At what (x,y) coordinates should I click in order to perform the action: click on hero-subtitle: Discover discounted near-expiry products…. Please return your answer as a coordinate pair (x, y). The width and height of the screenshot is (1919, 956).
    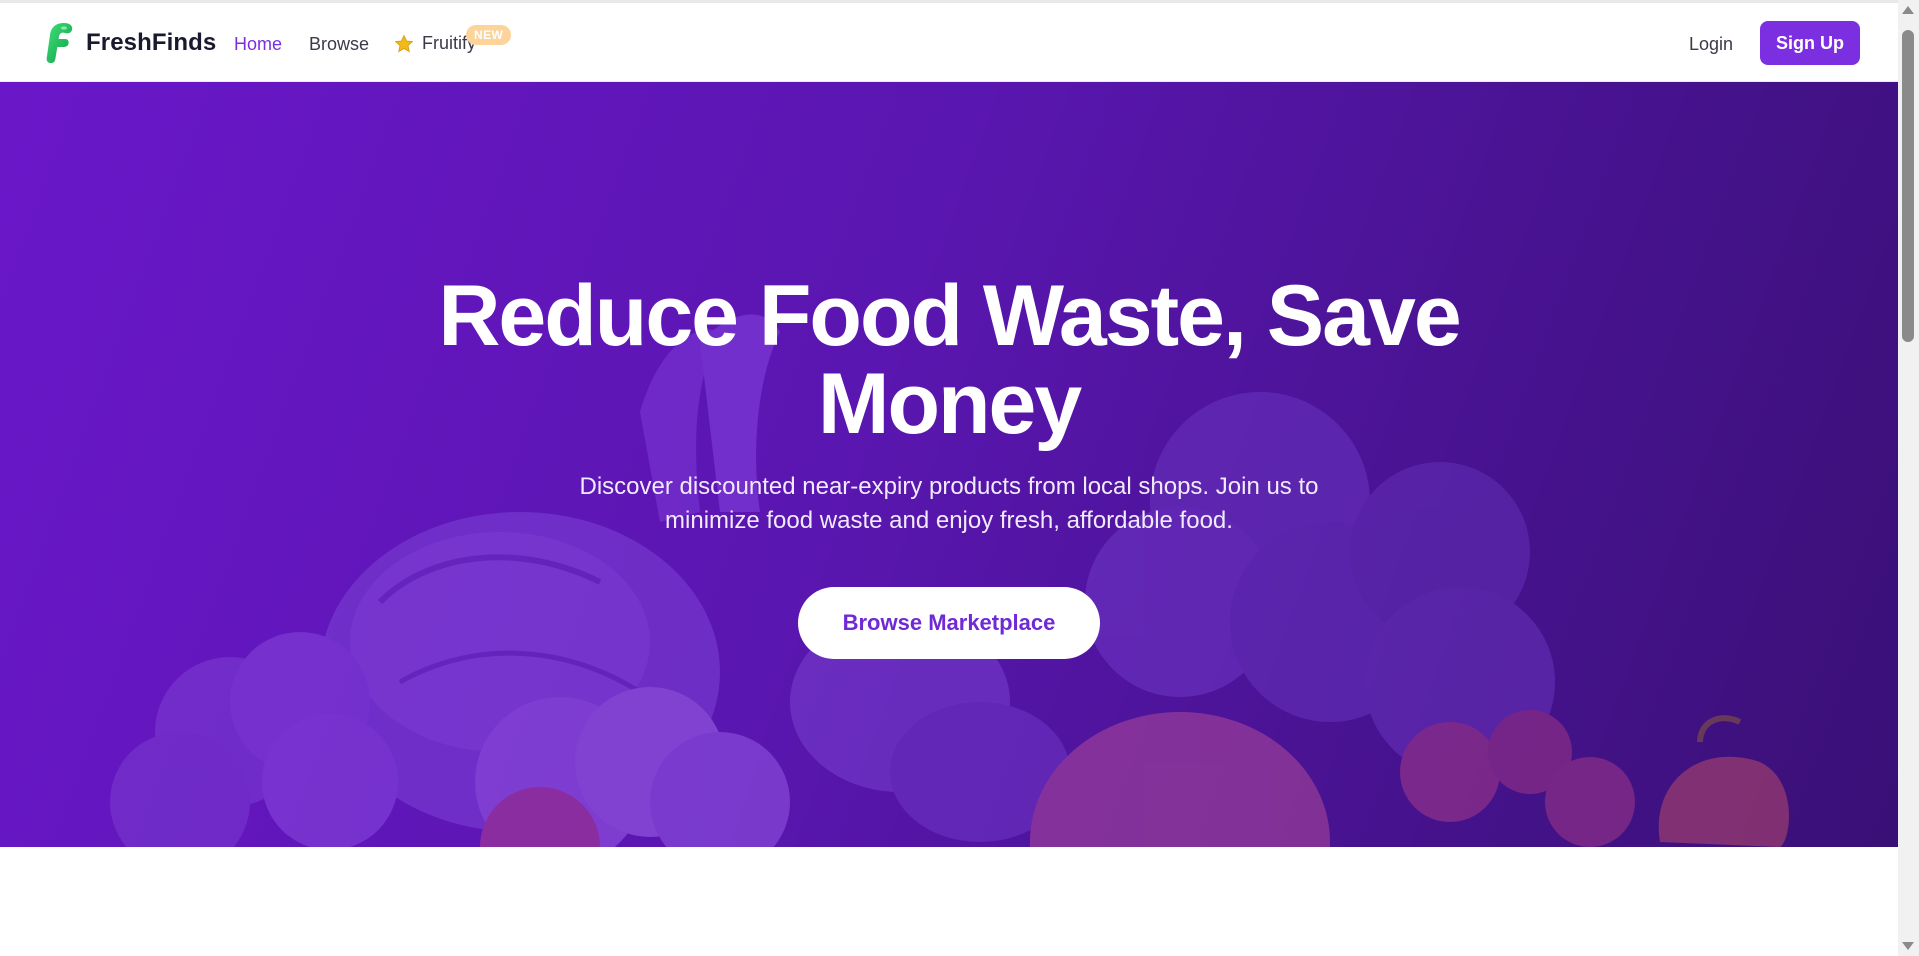
    Looking at the image, I should click on (949, 504).